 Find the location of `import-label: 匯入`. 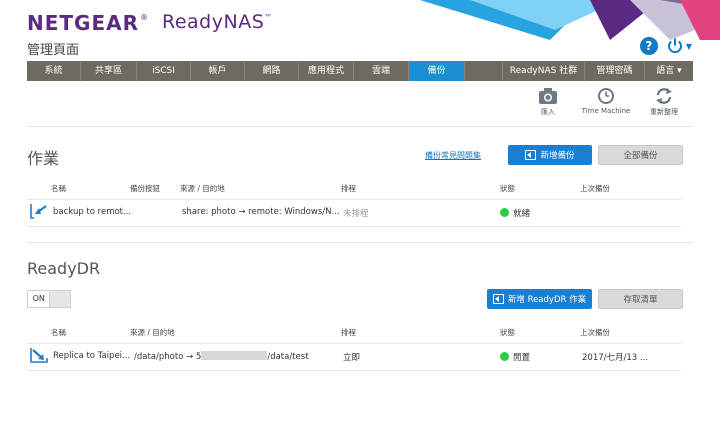

import-label: 匯入 is located at coordinates (548, 112).